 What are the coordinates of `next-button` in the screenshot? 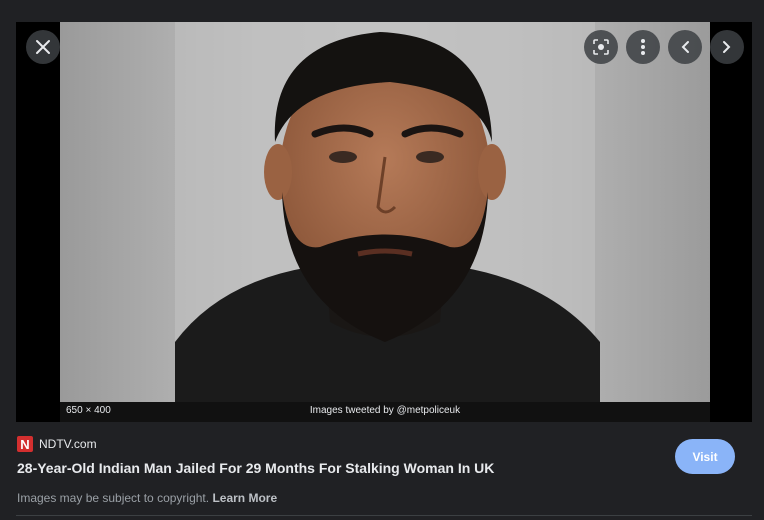 It's located at (727, 47).